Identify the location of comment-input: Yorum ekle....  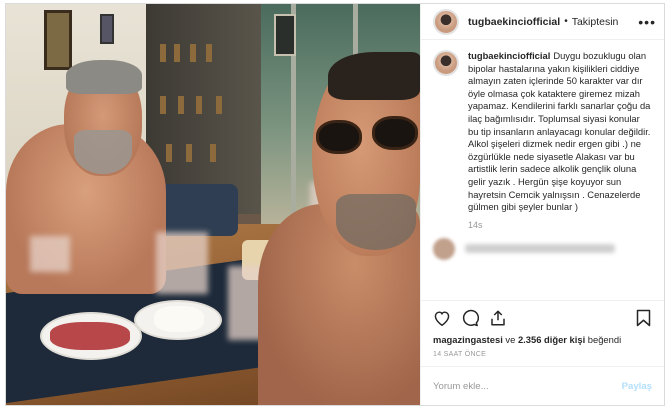
(461, 386).